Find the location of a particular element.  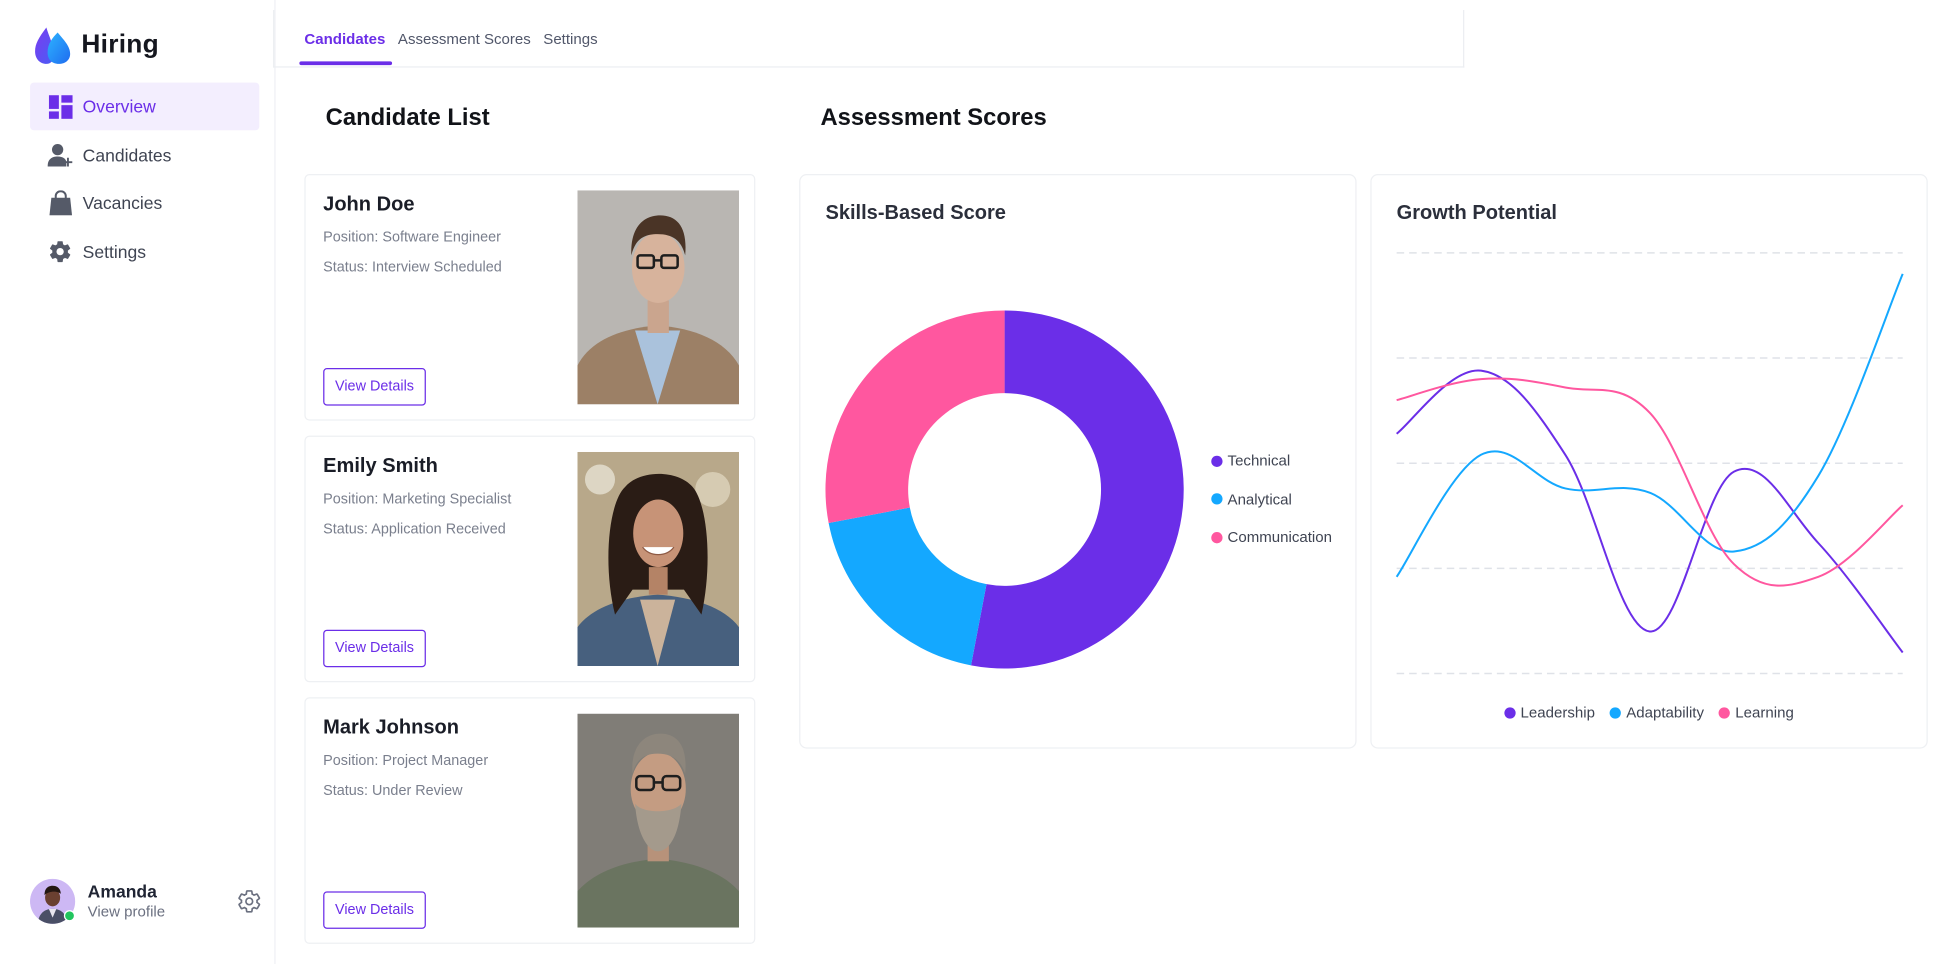

legend-item-communication: Communication is located at coordinates (1271, 537).